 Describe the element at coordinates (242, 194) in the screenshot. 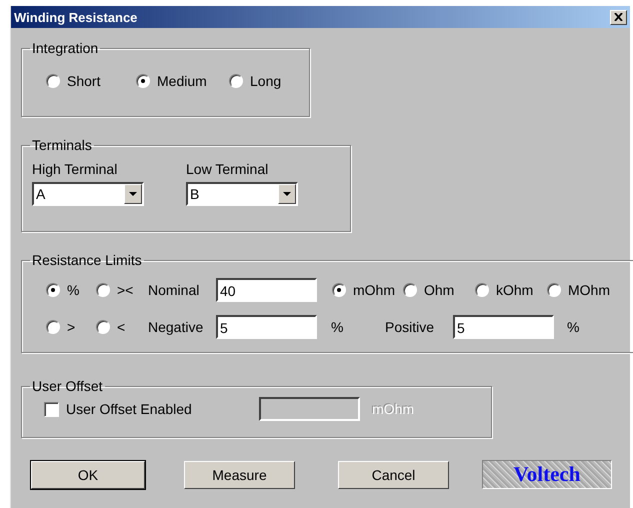

I see `dropdown: B` at that location.